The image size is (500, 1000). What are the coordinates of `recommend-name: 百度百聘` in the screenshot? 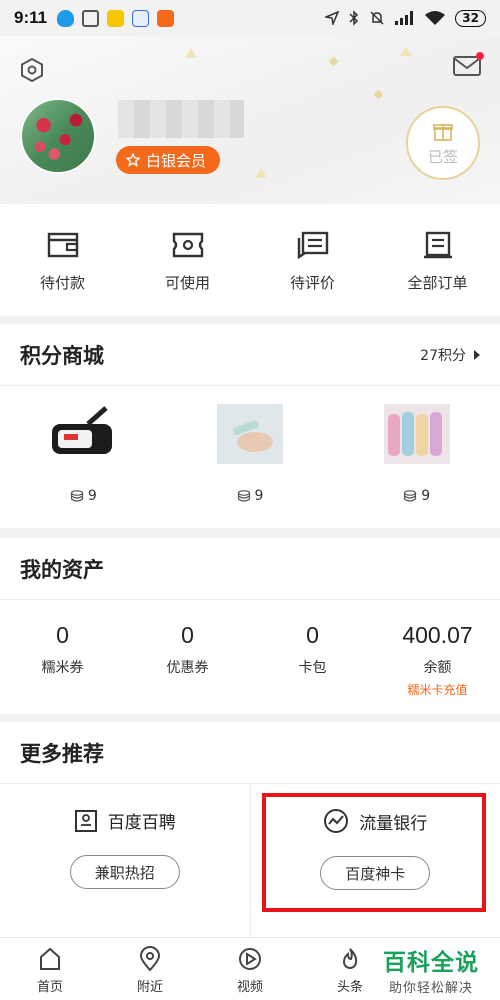 It's located at (141, 823).